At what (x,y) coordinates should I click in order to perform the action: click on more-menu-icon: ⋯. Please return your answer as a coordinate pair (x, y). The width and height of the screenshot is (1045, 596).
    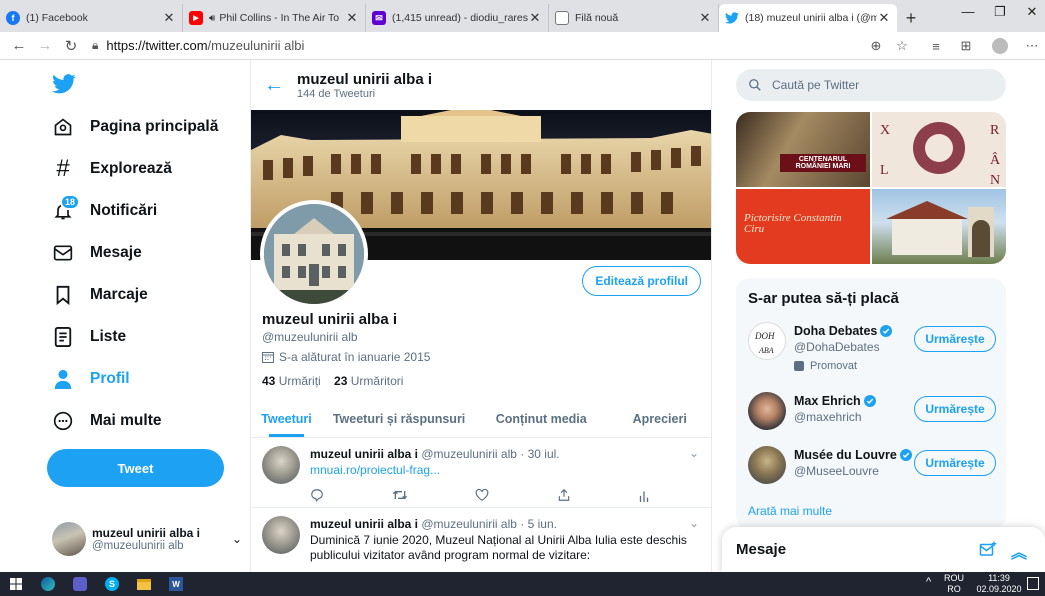
    Looking at the image, I should click on (1032, 46).